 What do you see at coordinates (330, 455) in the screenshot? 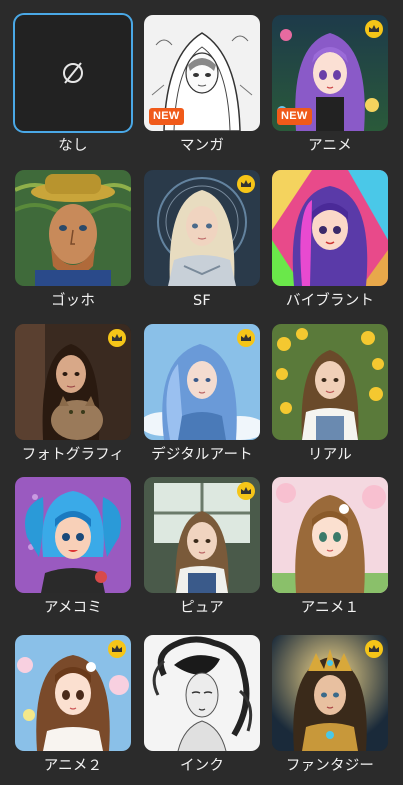
I see `style-label: リアル` at bounding box center [330, 455].